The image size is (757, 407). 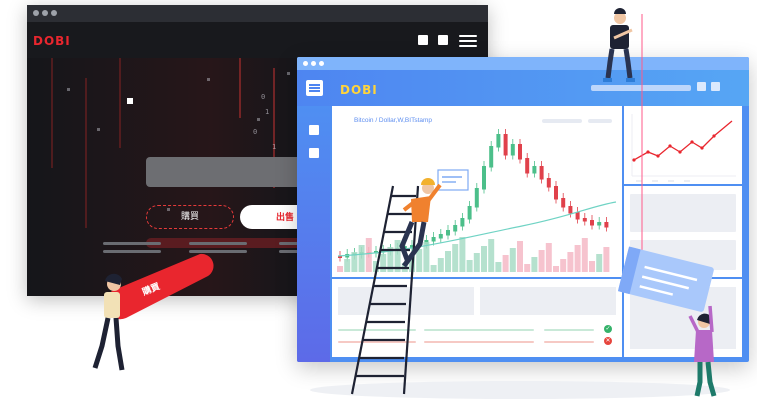 I want to click on sidebar, so click(x=313, y=234).